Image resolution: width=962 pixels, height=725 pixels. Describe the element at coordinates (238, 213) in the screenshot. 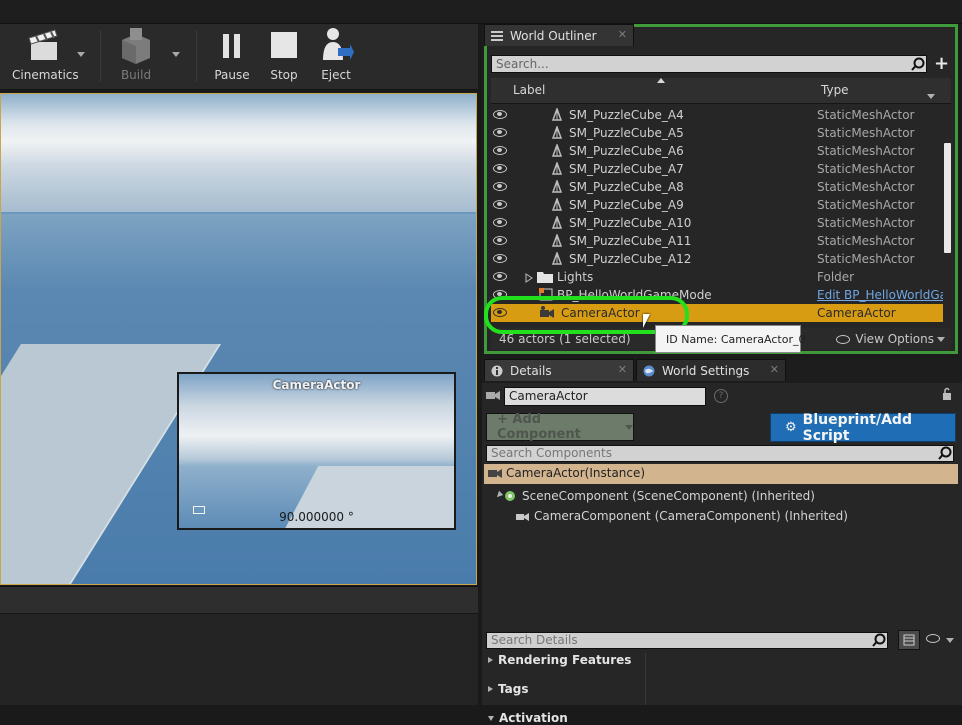

I see `horizon-line` at that location.